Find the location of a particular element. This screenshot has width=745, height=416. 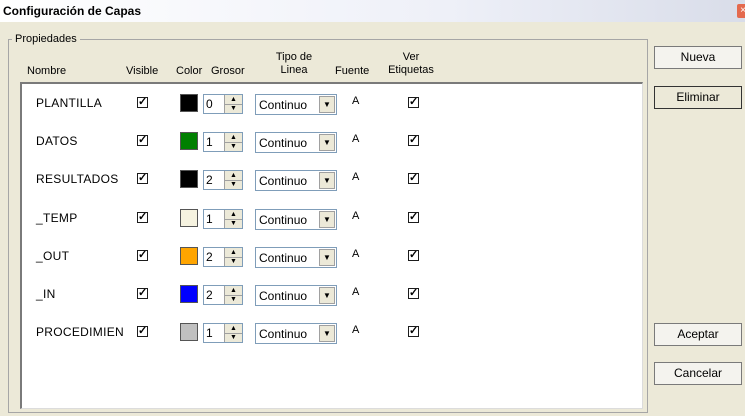

layer-row: PROCEDIMIEN ✓ 1 ▲ ▼ Continuo ▼ A ✓ is located at coordinates (322, 332).